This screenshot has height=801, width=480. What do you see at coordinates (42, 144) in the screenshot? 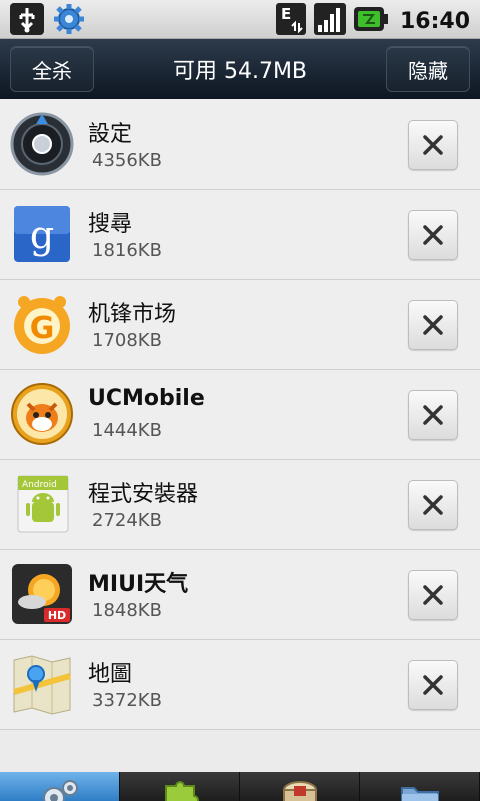
I see `settings-app-icon` at bounding box center [42, 144].